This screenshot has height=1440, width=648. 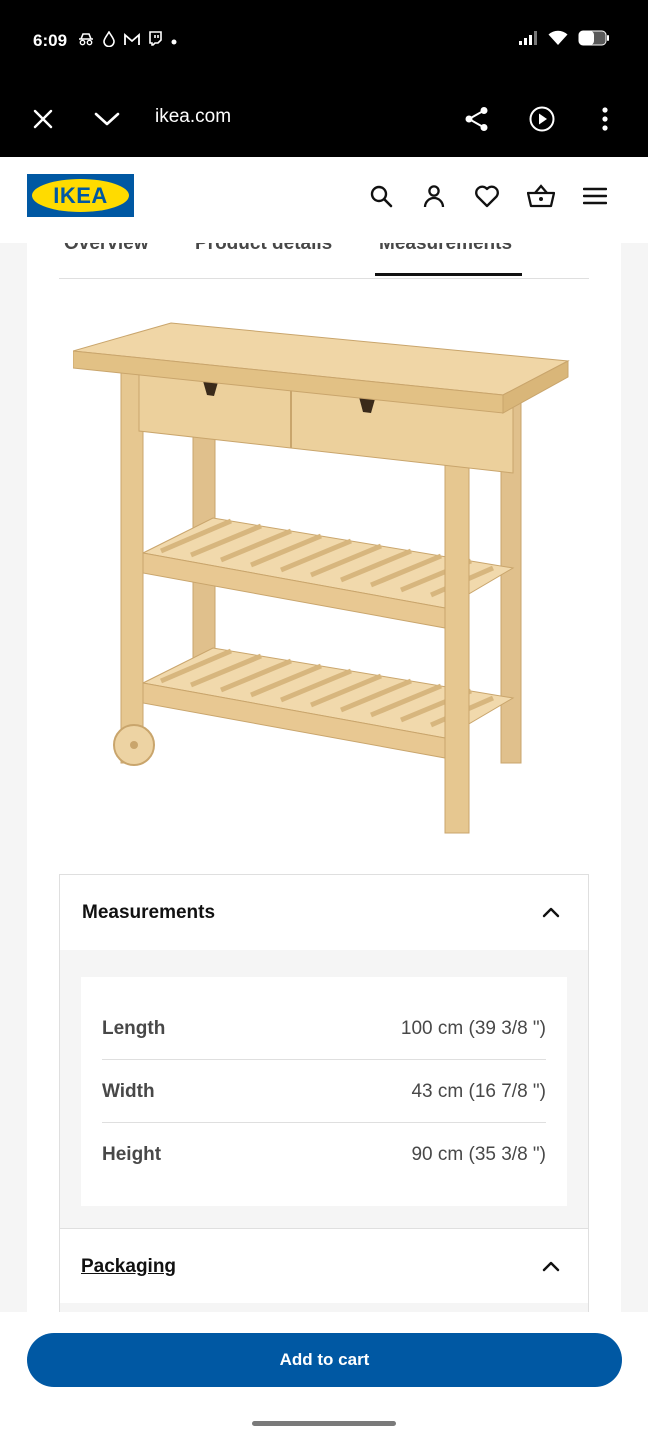 What do you see at coordinates (324, 1360) in the screenshot?
I see `add-to-cart-button: Add to cart` at bounding box center [324, 1360].